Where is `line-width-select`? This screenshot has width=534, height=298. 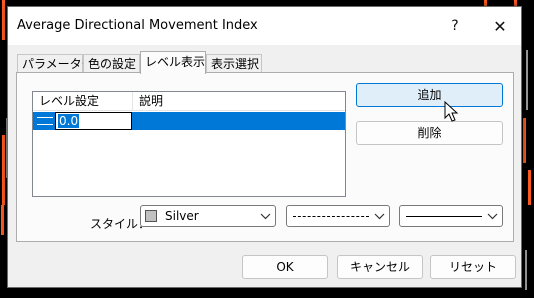
line-width-select is located at coordinates (451, 216).